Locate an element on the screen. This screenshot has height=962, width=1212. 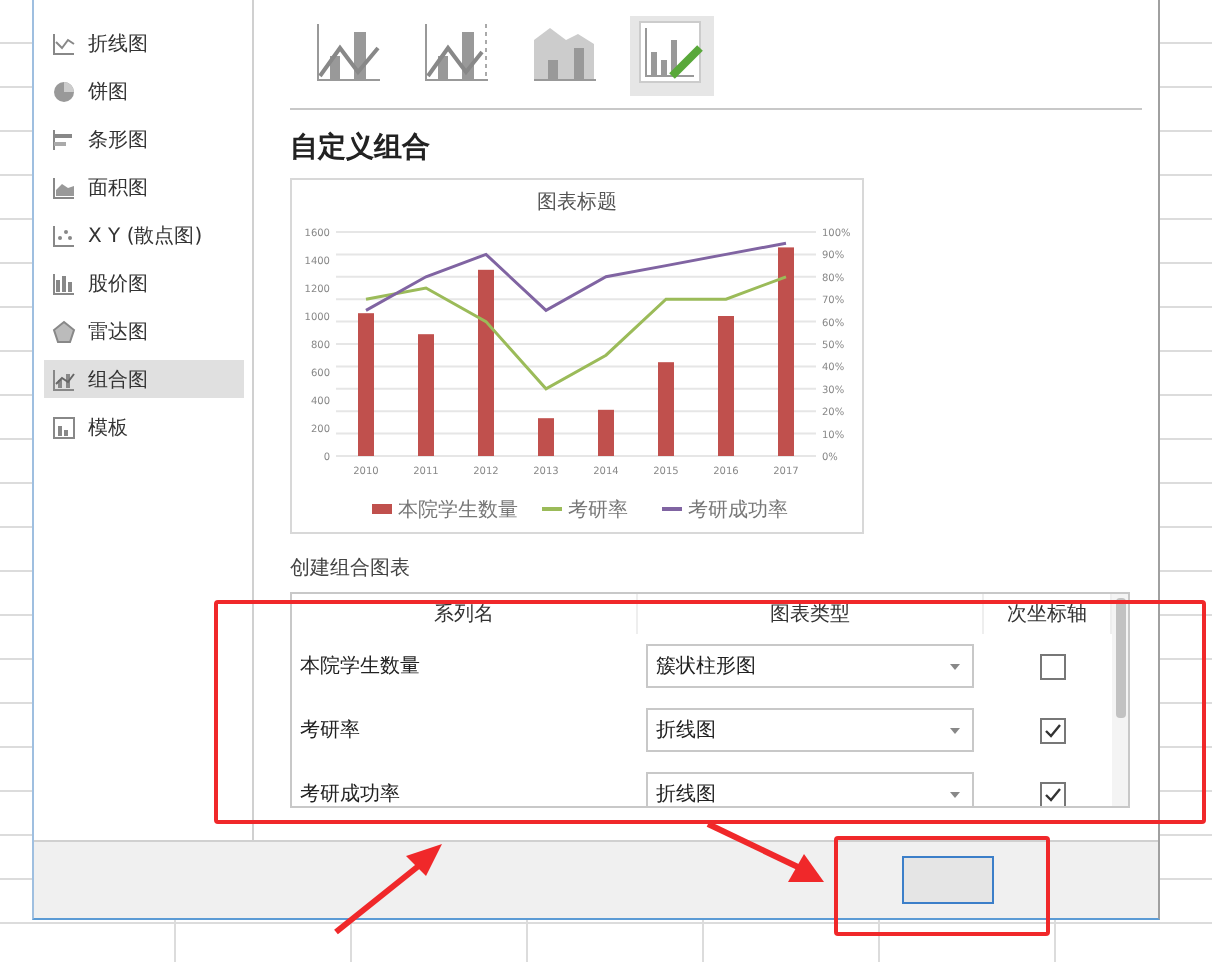
table-caption: 创建组合图表 is located at coordinates (351, 568).